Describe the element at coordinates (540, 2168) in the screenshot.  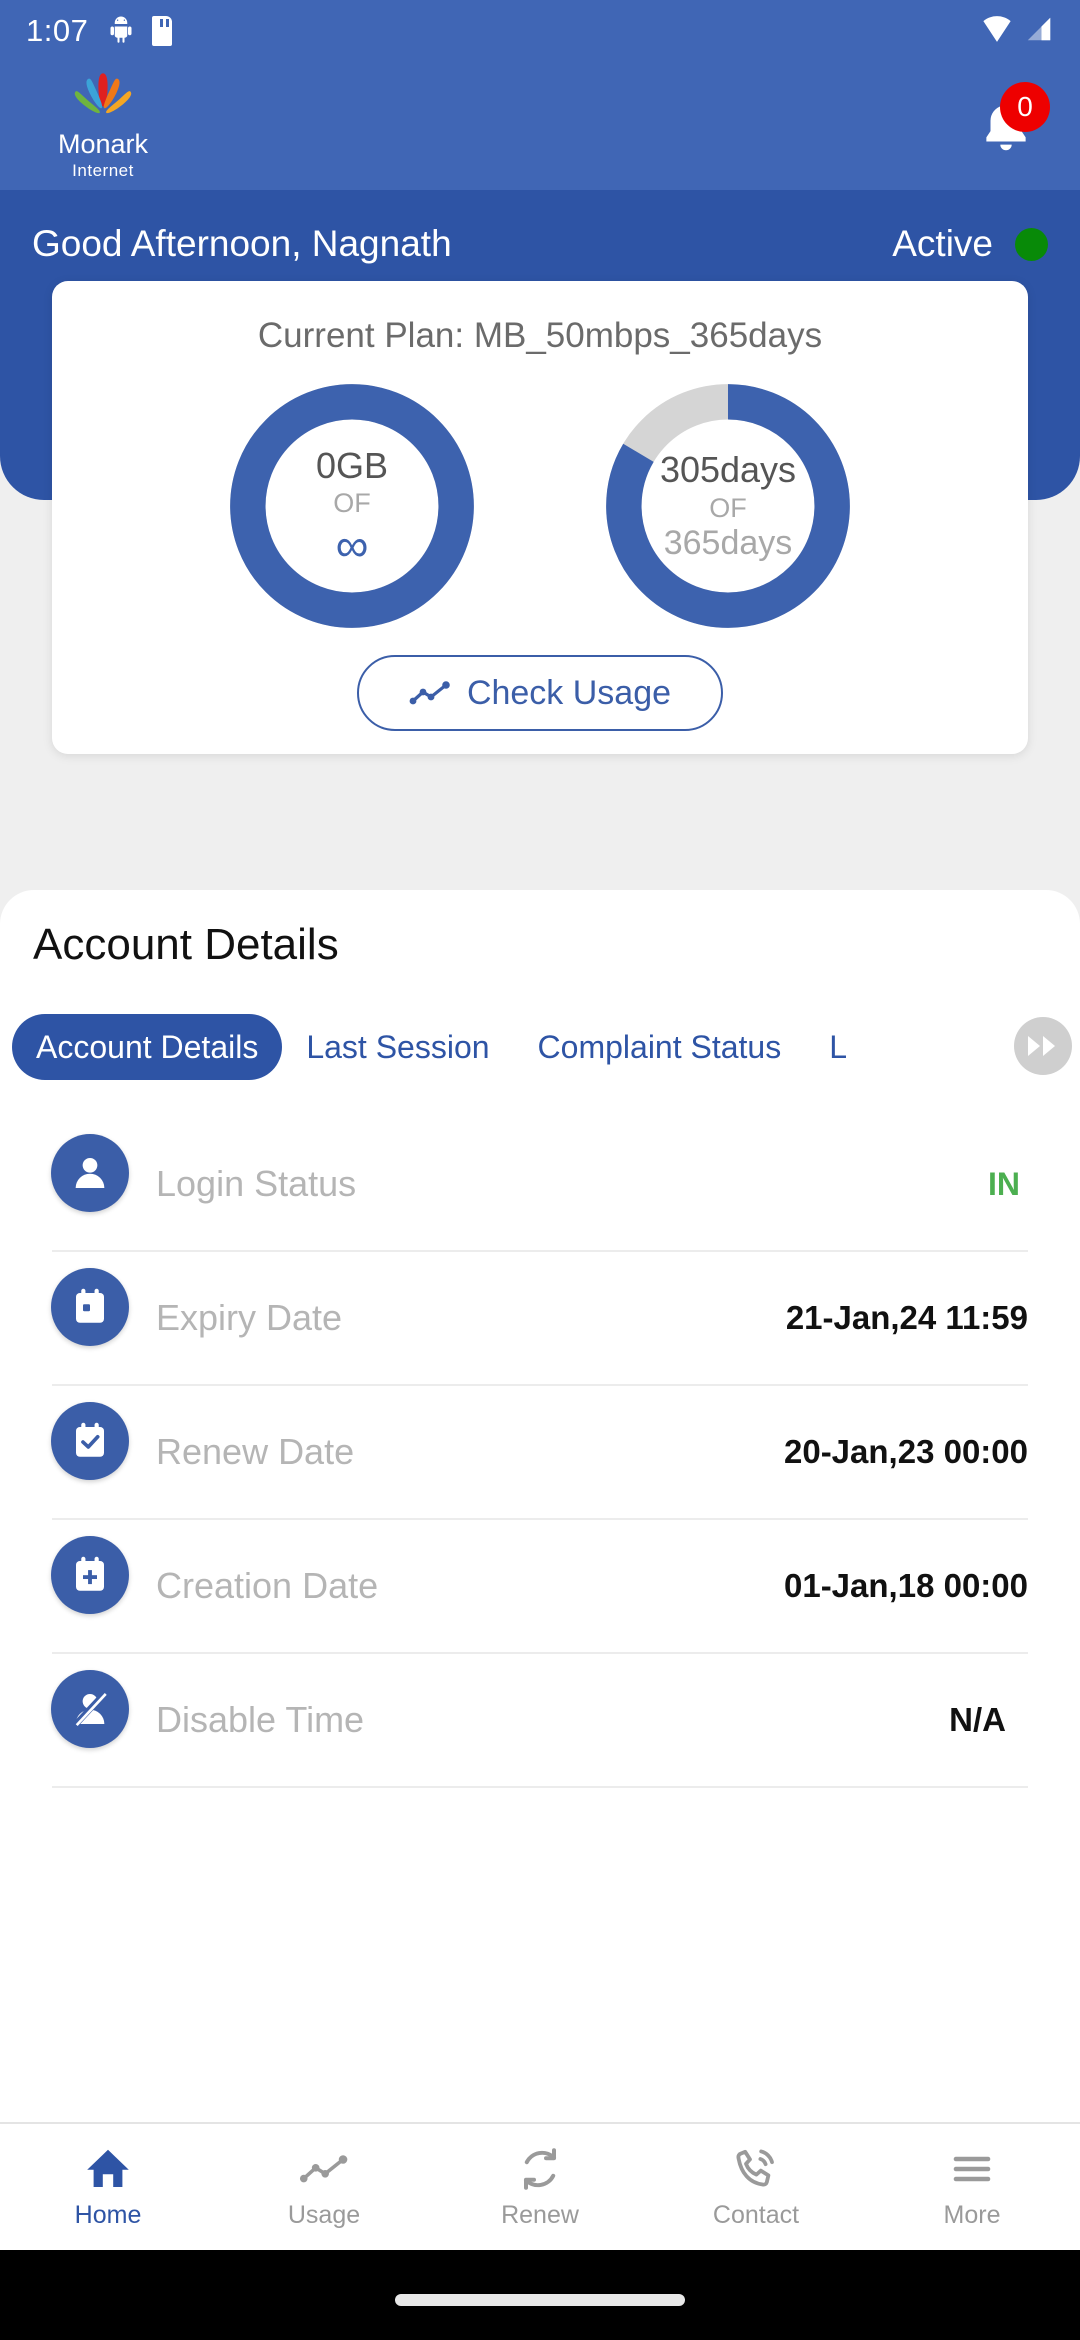
I see `refresh-icon` at that location.